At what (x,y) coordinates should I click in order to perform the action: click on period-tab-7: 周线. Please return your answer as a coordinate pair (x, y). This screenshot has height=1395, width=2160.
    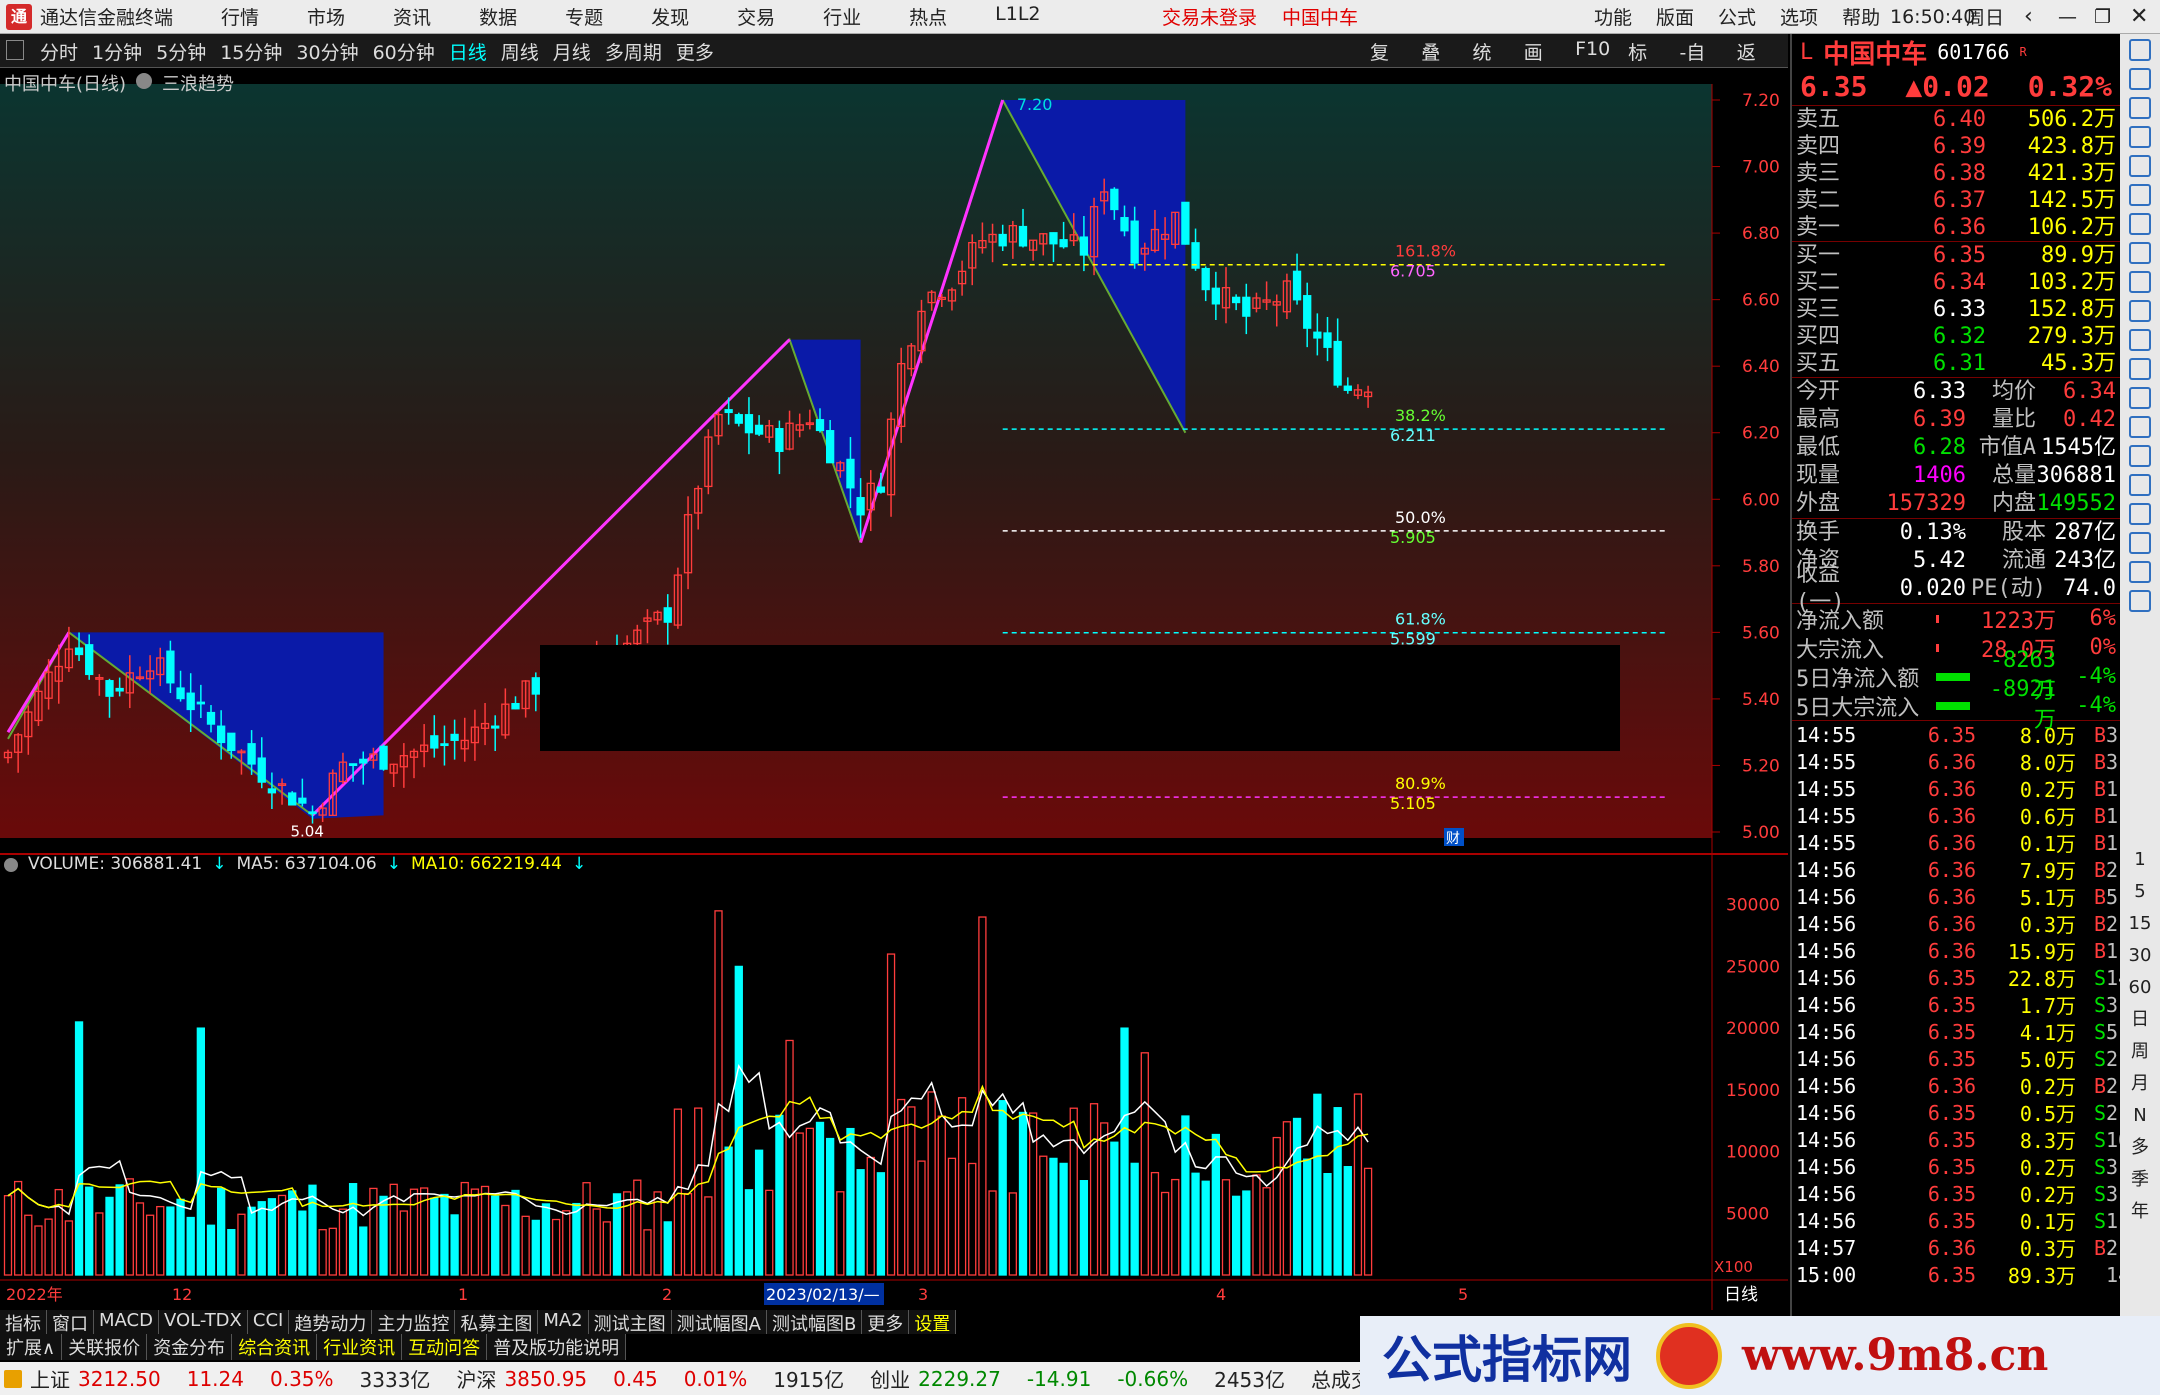
    Looking at the image, I should click on (520, 51).